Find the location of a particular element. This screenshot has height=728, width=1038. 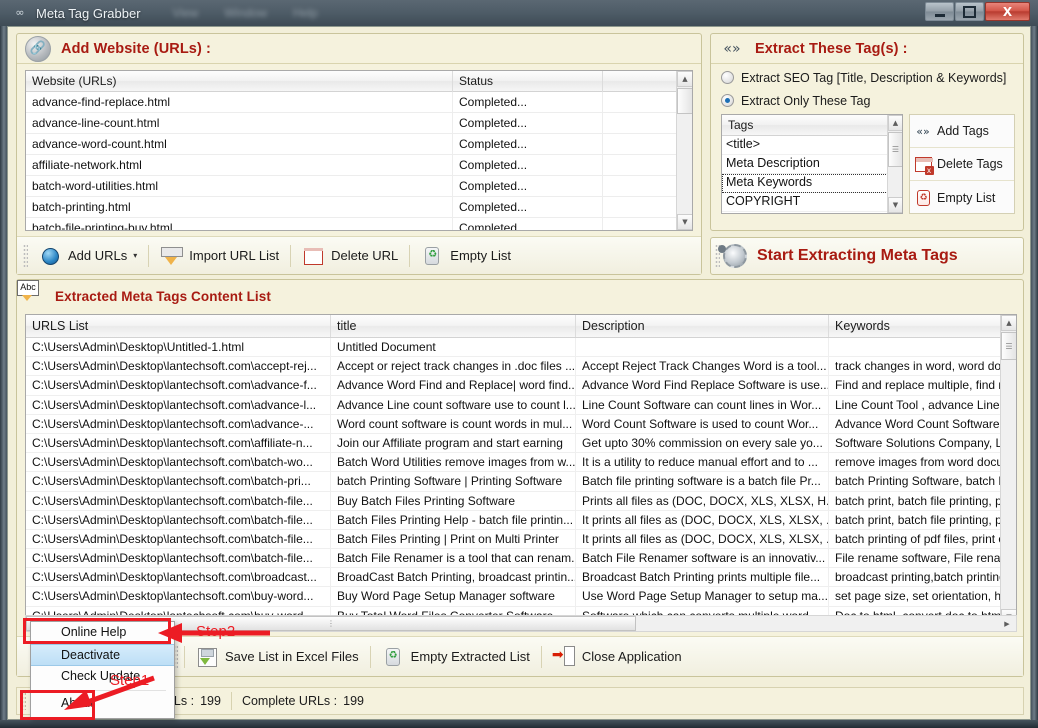

extracted-grid-vertical-scrollbar: ▲ ☰ ▼ is located at coordinates (1008, 470).